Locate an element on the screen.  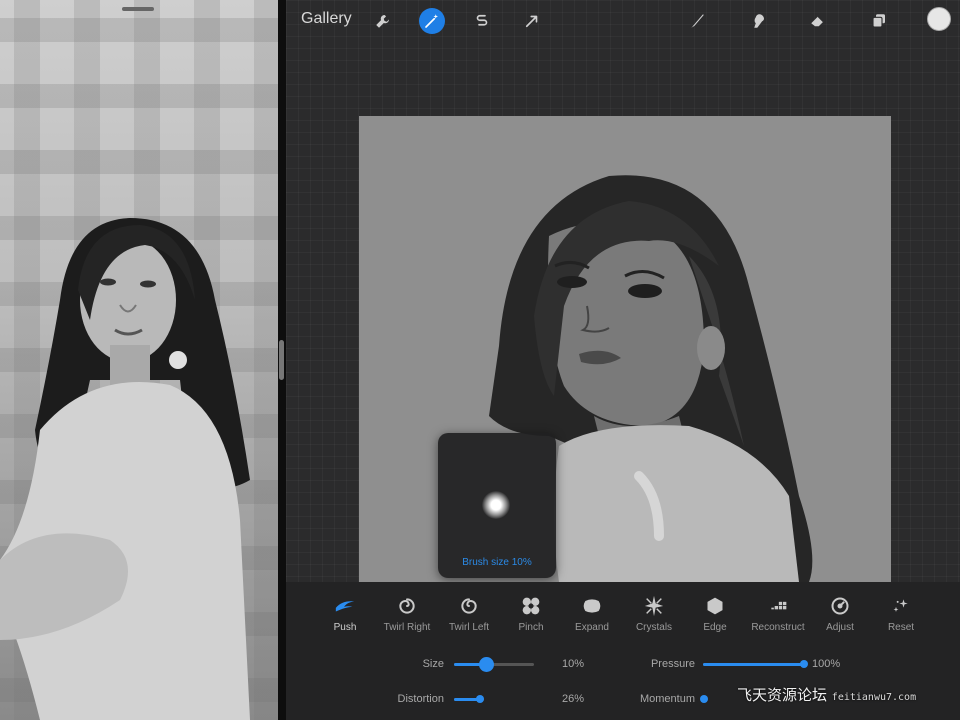
liquify-mode-label: Edge is located at coordinates (715, 627).